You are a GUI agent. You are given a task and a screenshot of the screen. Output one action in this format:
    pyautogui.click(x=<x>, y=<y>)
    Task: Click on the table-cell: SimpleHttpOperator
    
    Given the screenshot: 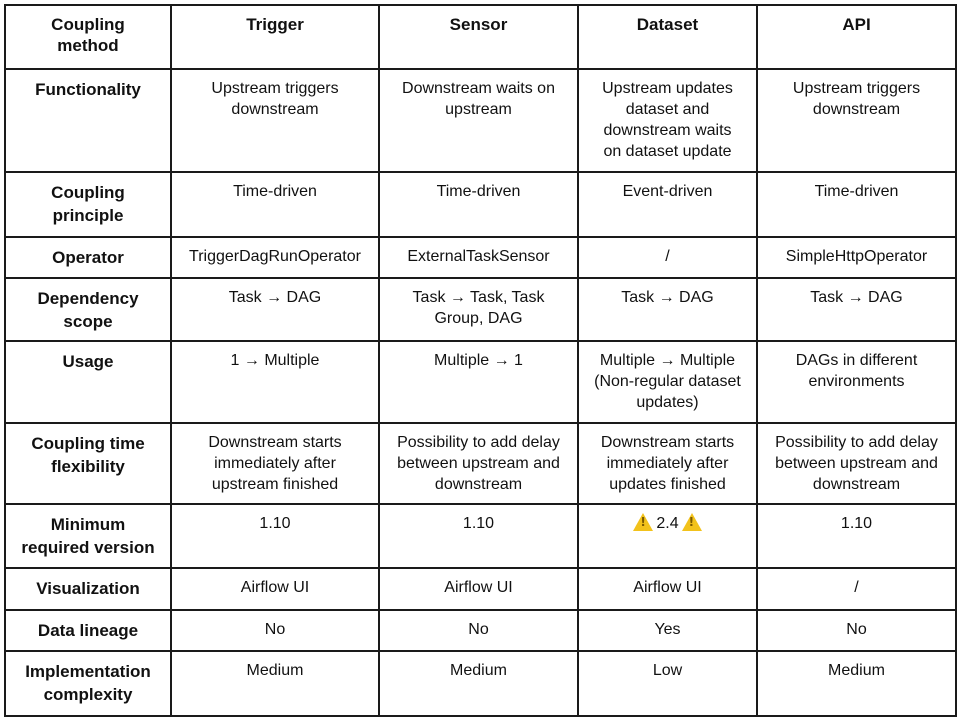 What is the action you would take?
    pyautogui.click(x=856, y=257)
    